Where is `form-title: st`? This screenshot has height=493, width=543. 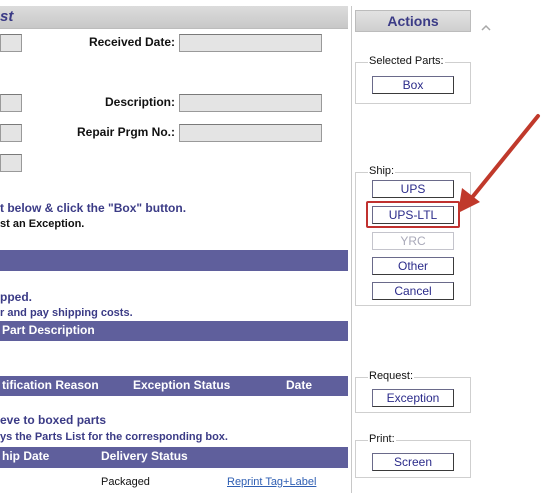
form-title: st is located at coordinates (7, 16).